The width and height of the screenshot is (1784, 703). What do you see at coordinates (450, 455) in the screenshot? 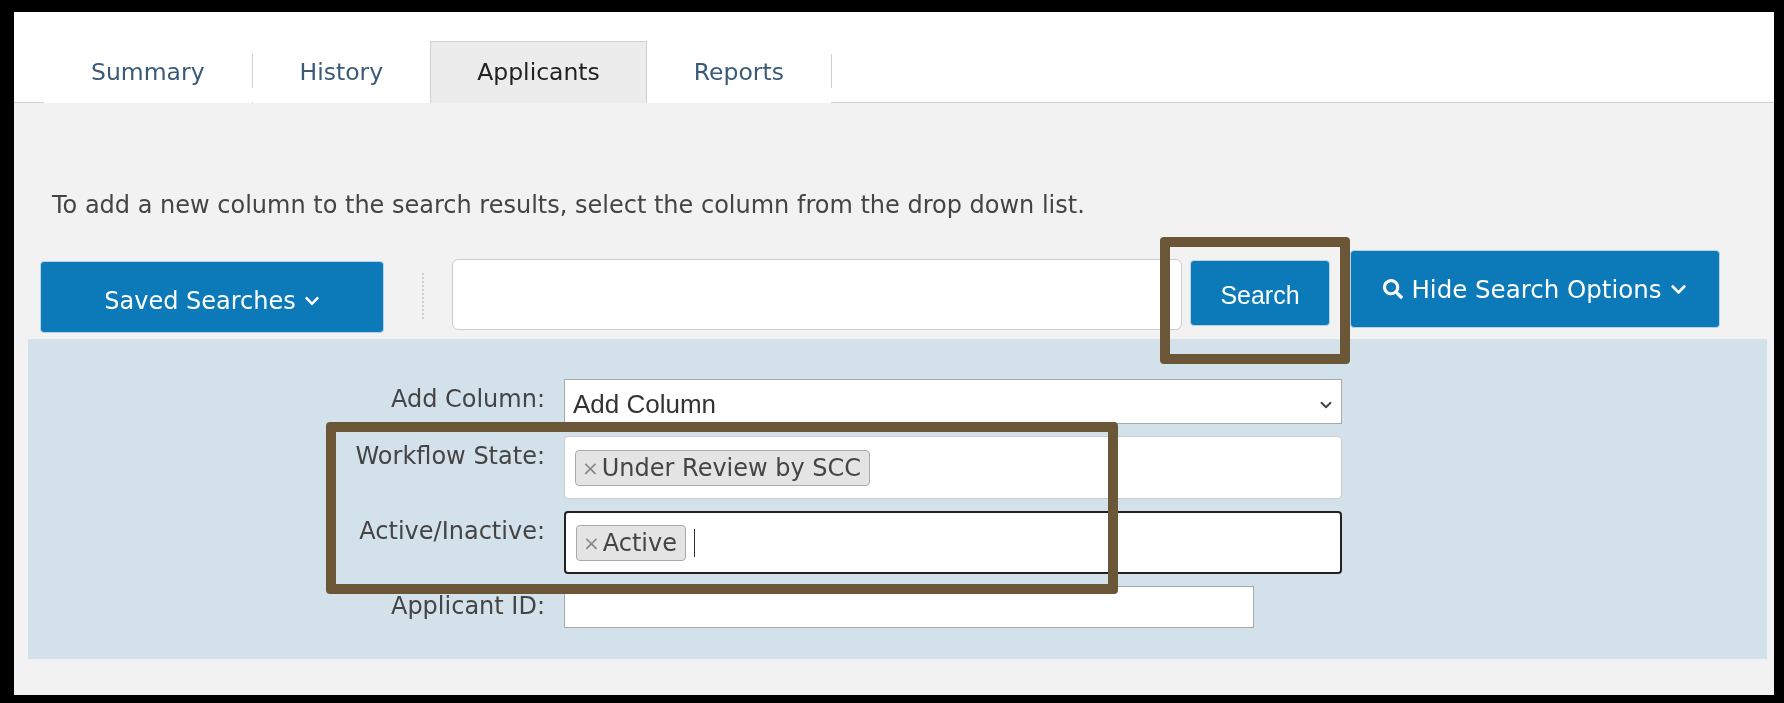
I see `field-label: Workflow State:` at bounding box center [450, 455].